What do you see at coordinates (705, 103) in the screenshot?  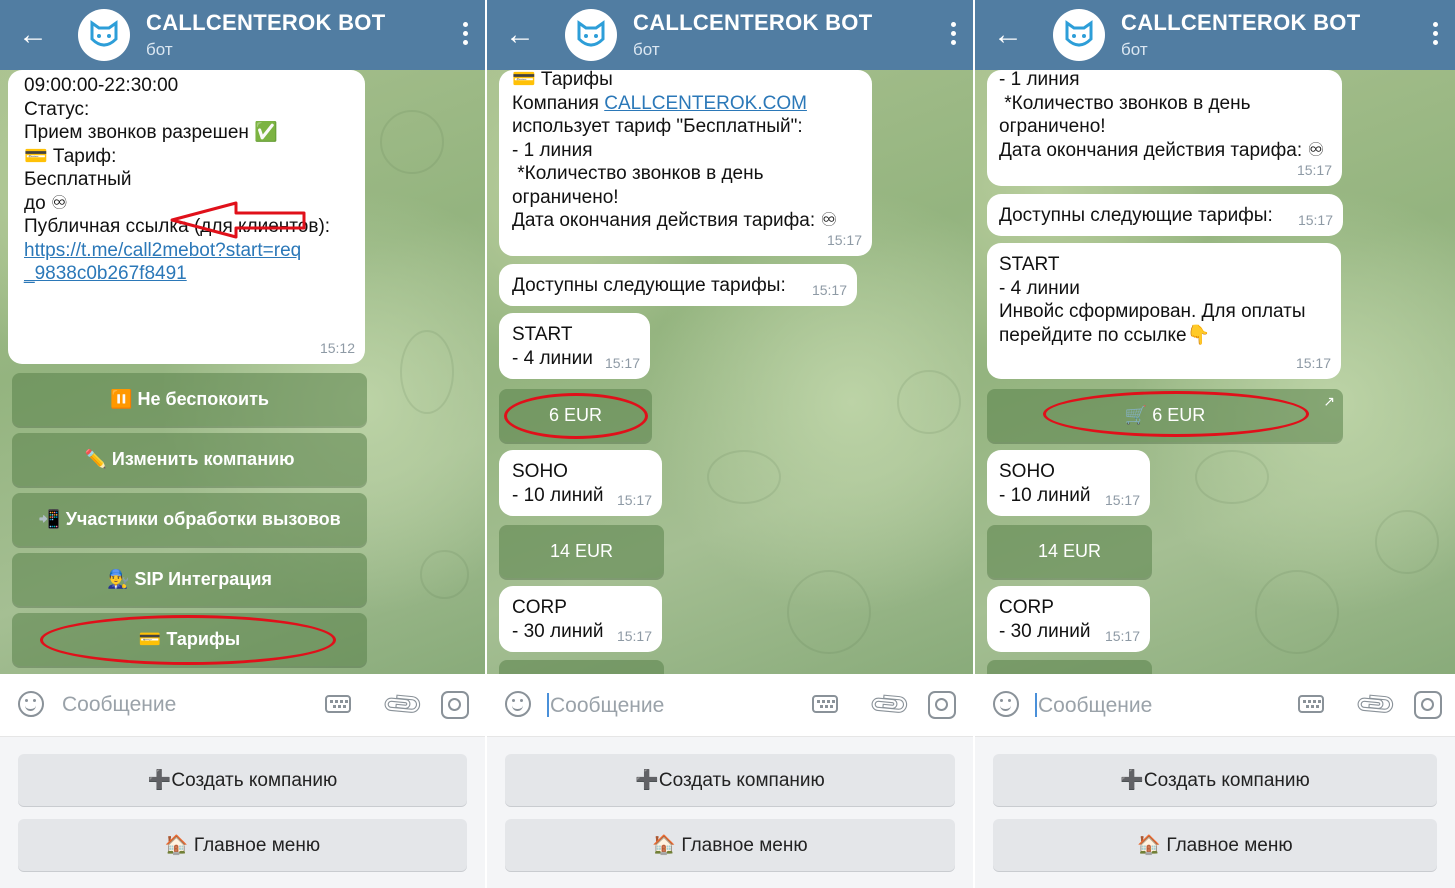 I see `company-link: CALLCENTEROK.COM` at bounding box center [705, 103].